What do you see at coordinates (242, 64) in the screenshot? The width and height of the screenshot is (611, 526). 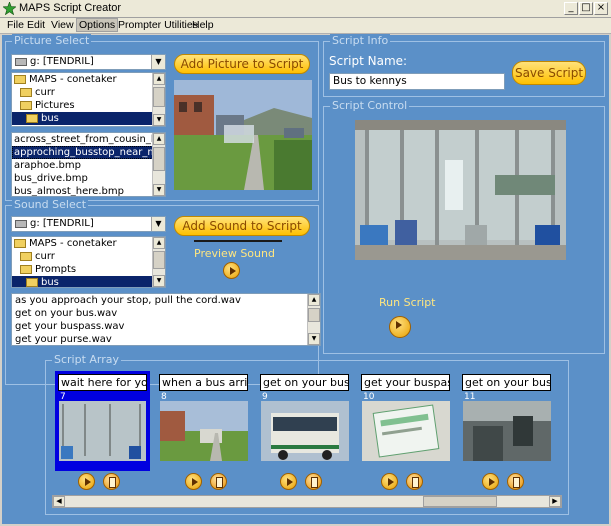 I see `add-picture-button: Add Picture to Script` at bounding box center [242, 64].